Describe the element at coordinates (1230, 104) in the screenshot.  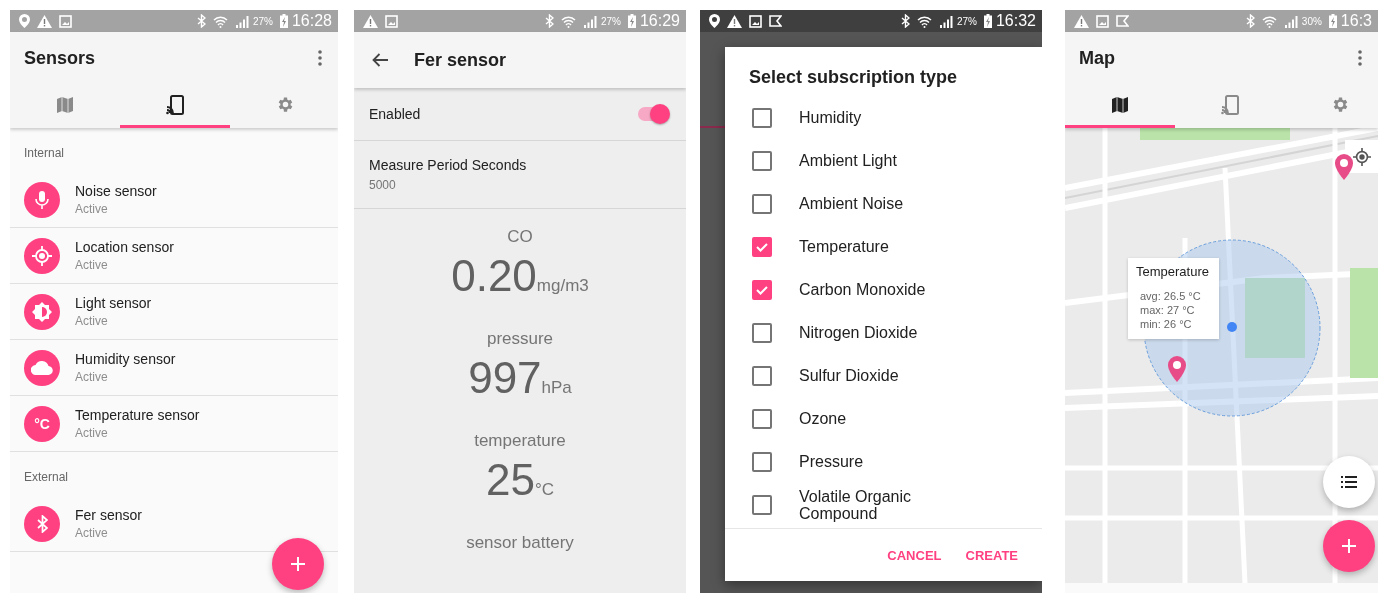
I see `cast-phone-icon` at that location.